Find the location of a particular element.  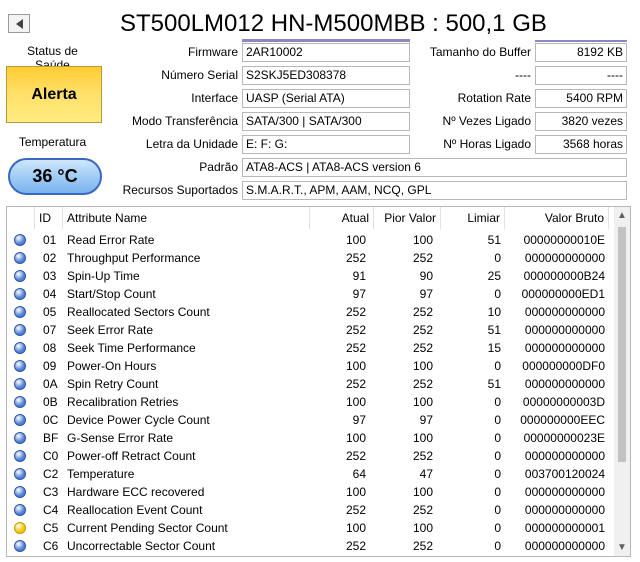

cell-id: 07 is located at coordinates (50, 330).